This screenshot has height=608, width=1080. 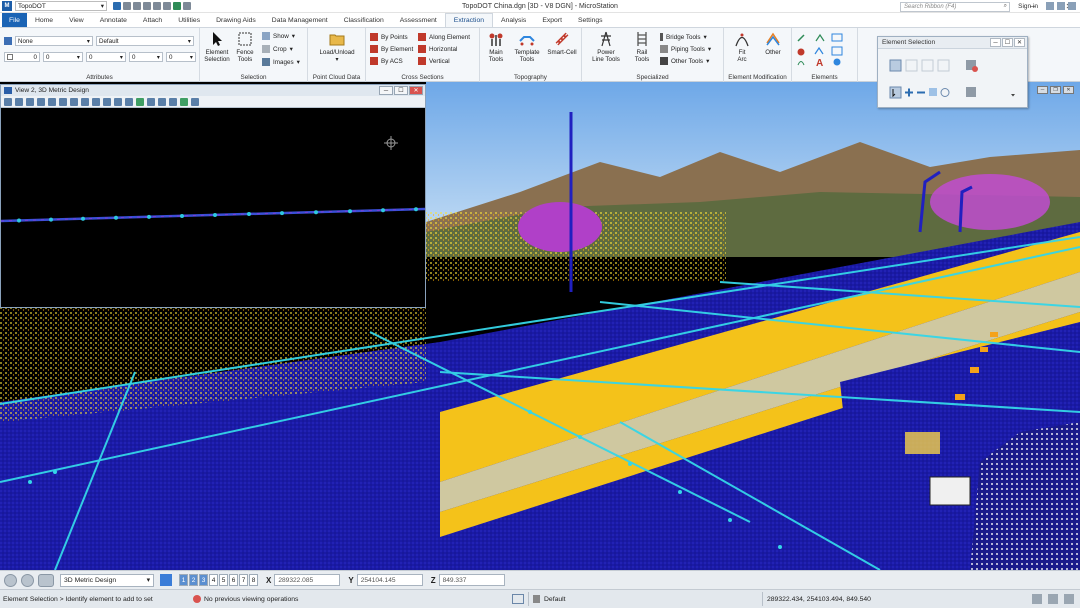 What do you see at coordinates (118, 101) in the screenshot?
I see `view-previous-icon` at bounding box center [118, 101].